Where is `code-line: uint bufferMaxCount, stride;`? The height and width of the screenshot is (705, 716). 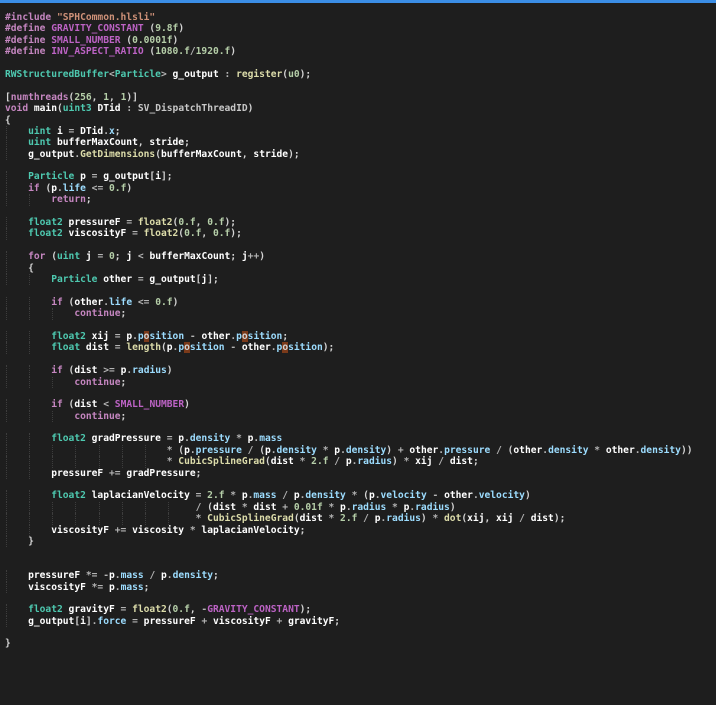 code-line: uint bufferMaxCount, stride; is located at coordinates (360, 143).